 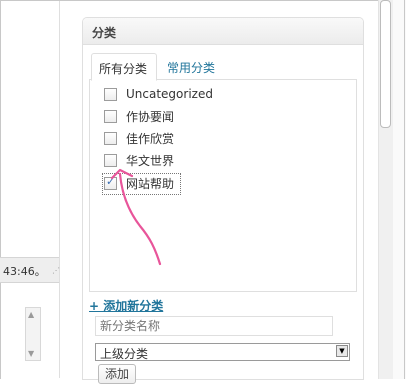 I want to click on scroll-up-icon: ▲, so click(x=31, y=314).